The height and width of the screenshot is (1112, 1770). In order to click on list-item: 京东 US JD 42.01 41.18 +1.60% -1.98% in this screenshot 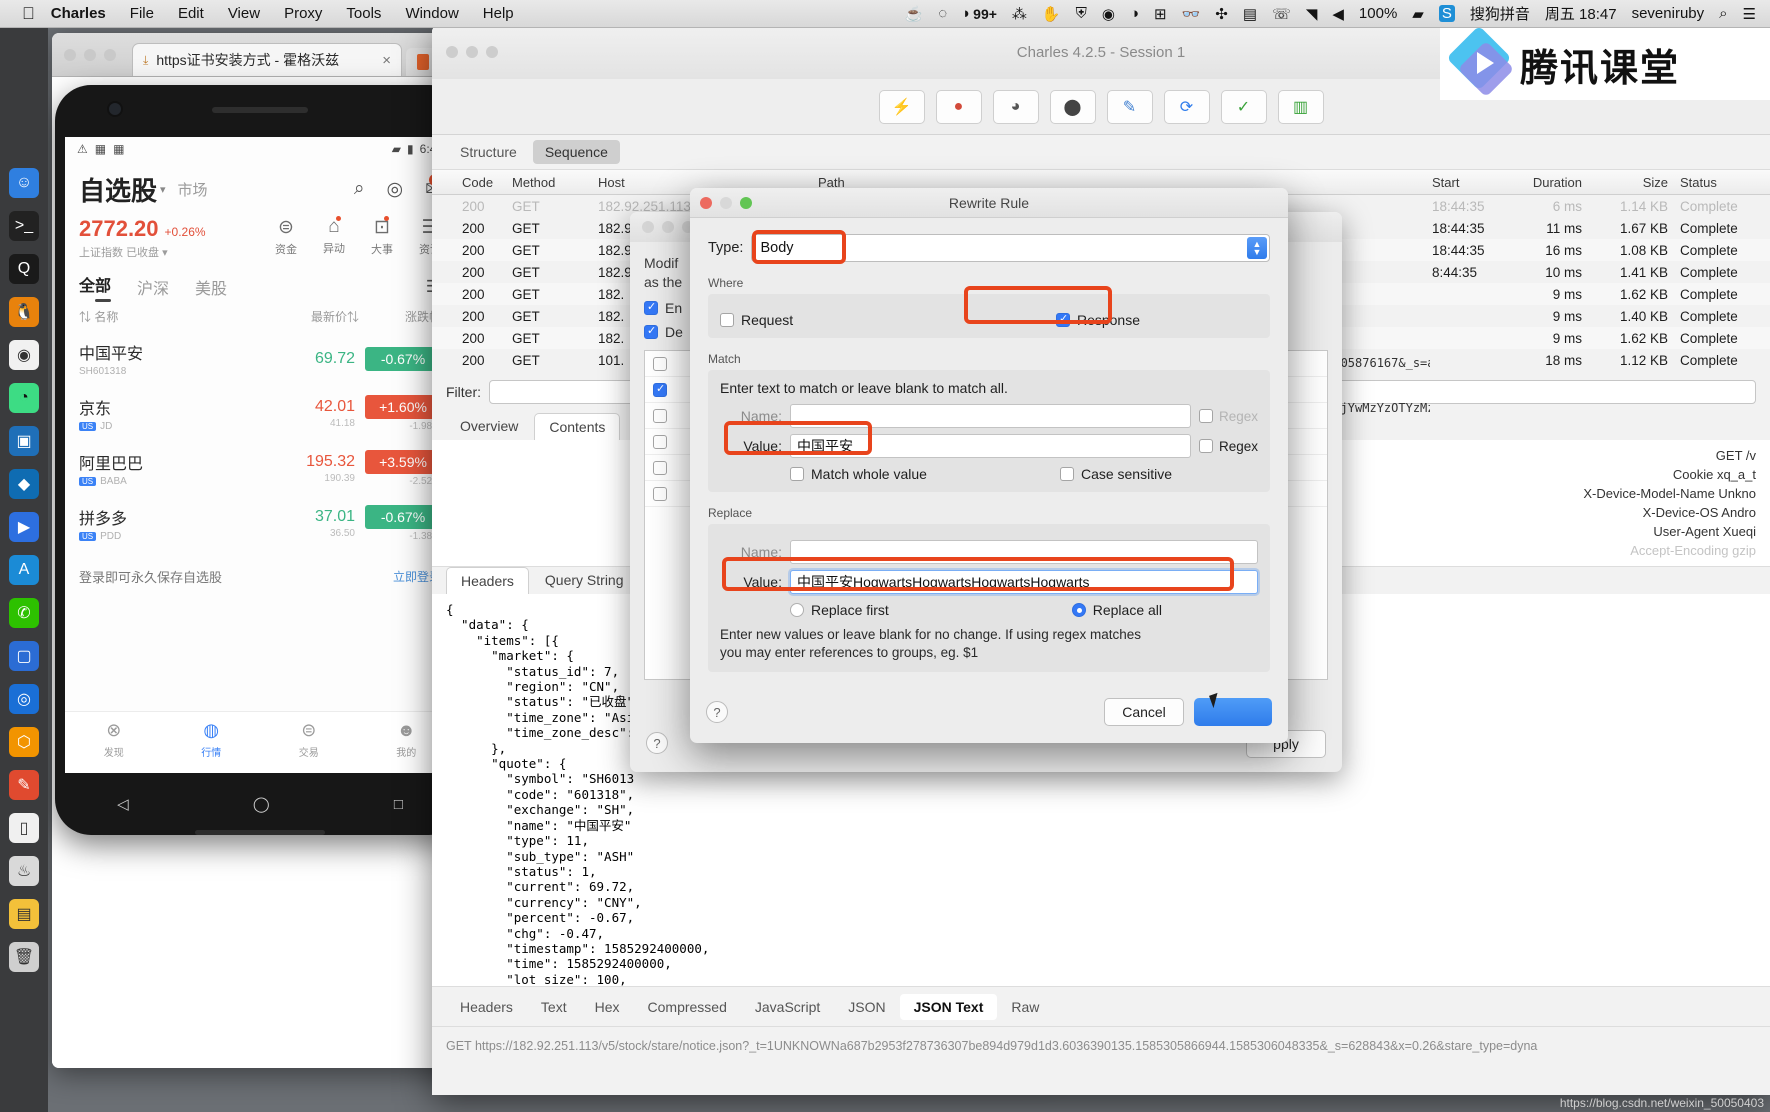, I will do `click(260, 413)`.